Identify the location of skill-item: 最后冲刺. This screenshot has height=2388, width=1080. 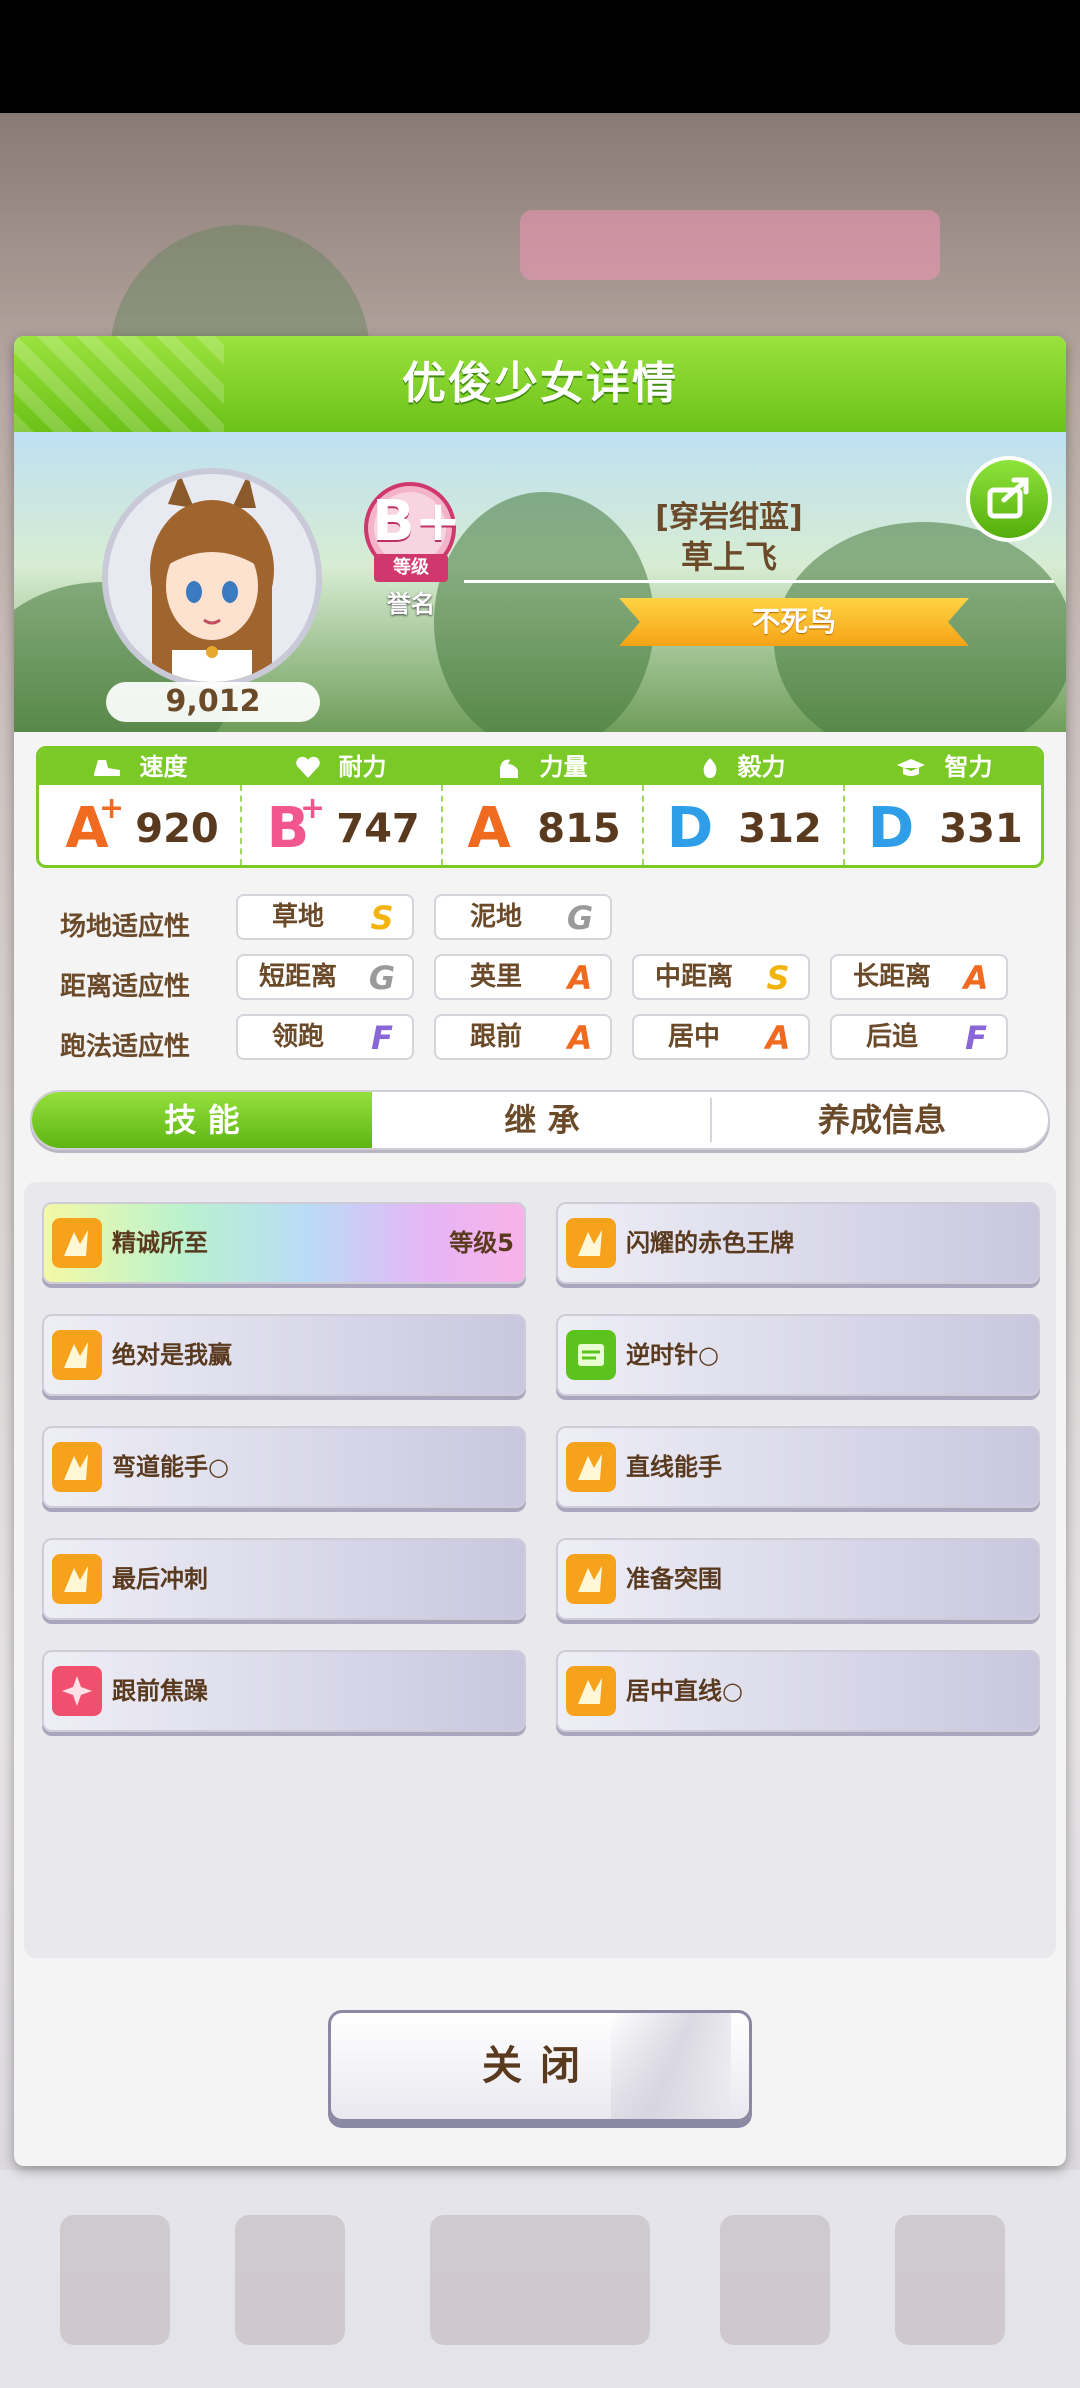
(284, 1579).